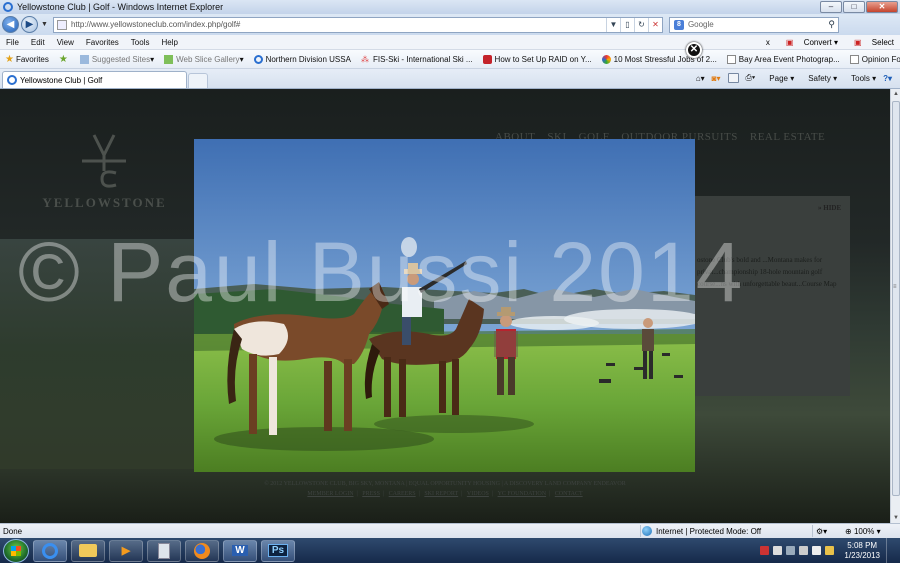 The height and width of the screenshot is (563, 900). I want to click on taskbar-firefox, so click(202, 550).